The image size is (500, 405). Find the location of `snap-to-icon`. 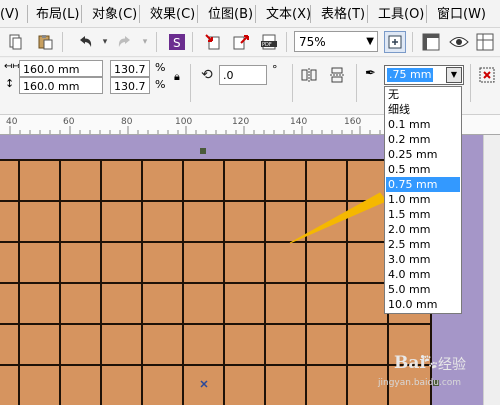

snap-to-icon is located at coordinates (431, 42).